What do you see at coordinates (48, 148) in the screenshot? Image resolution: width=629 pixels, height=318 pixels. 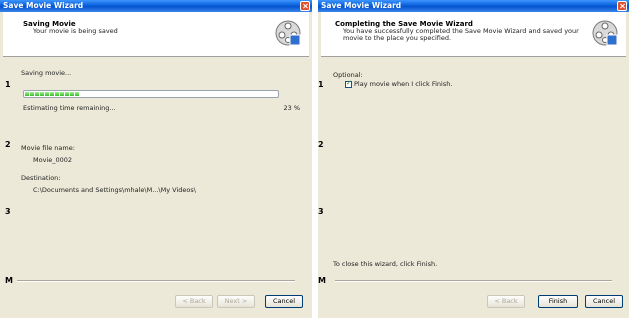 I see `filename-label: Movie file name:` at bounding box center [48, 148].